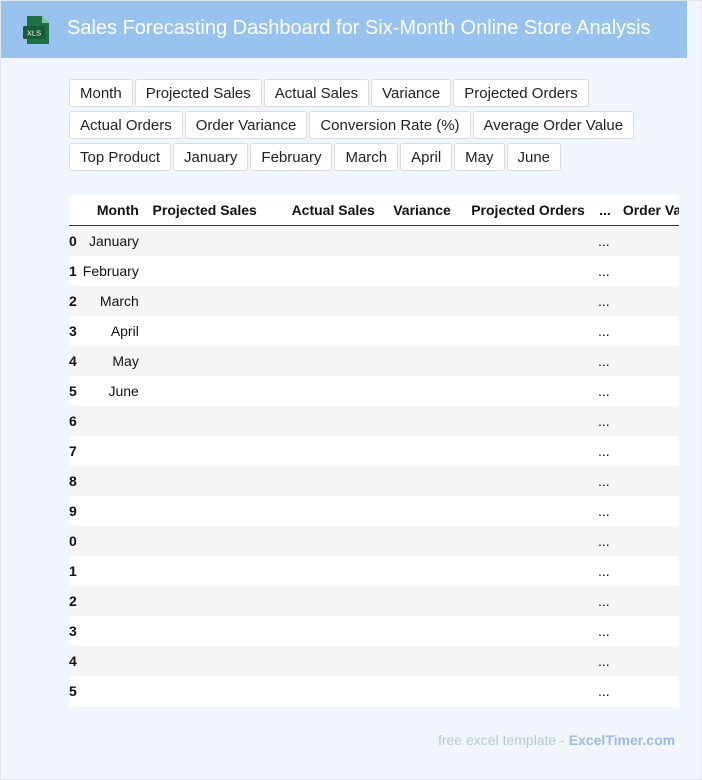 This screenshot has height=780, width=702. I want to click on column-chip: Top Product, so click(120, 157).